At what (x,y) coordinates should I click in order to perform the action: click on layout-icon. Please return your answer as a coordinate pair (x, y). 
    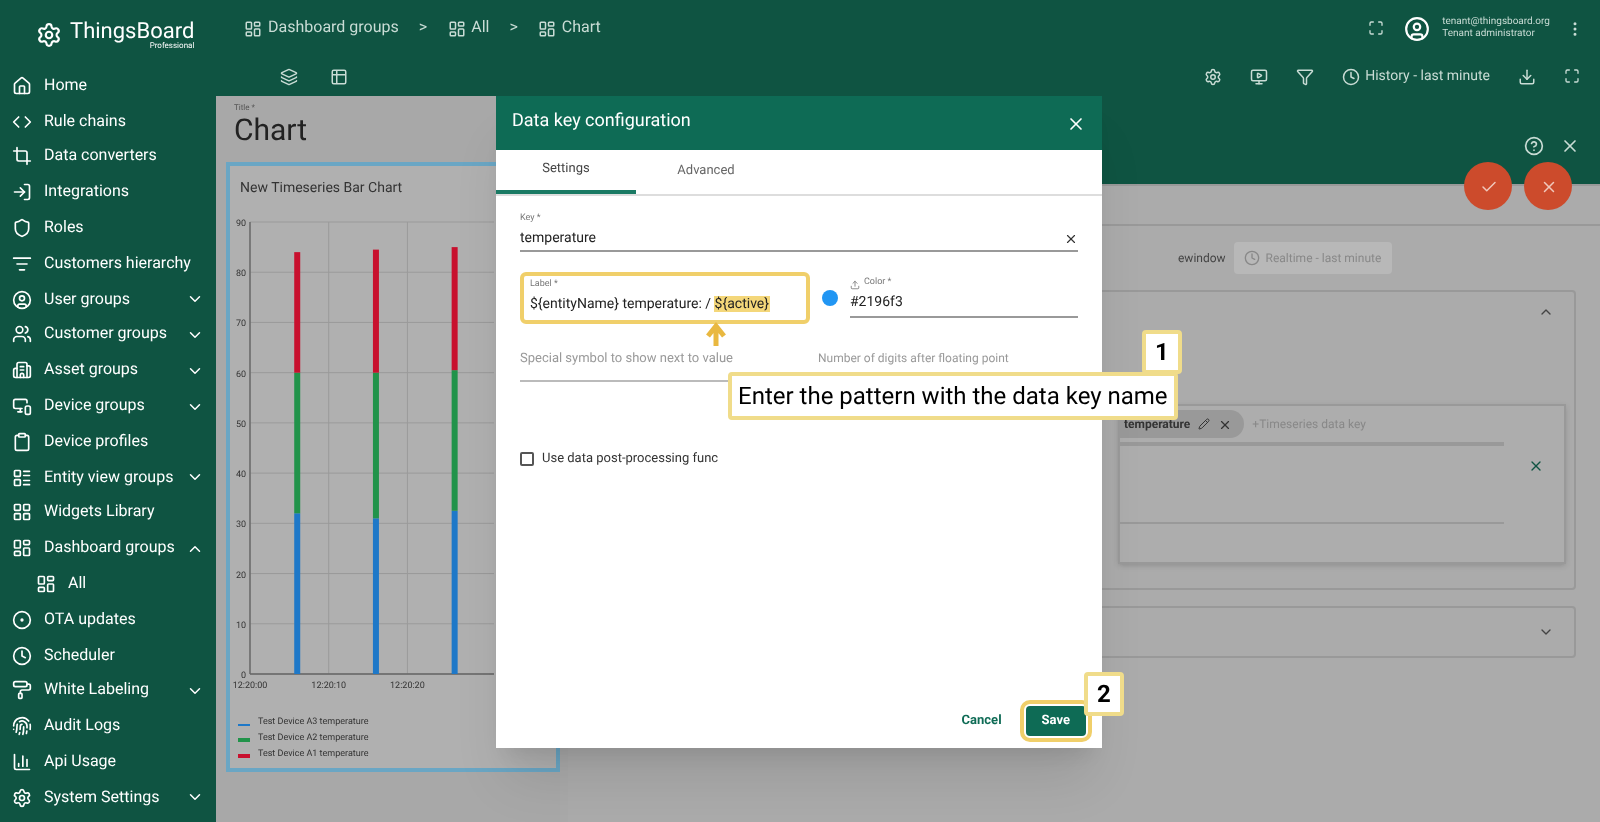
    Looking at the image, I should click on (22, 477).